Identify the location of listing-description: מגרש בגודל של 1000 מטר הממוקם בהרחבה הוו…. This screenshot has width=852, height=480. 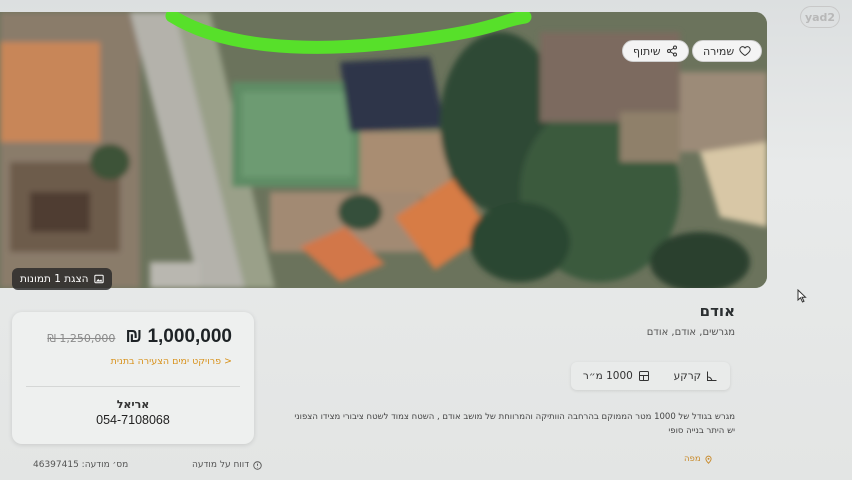
(505, 424).